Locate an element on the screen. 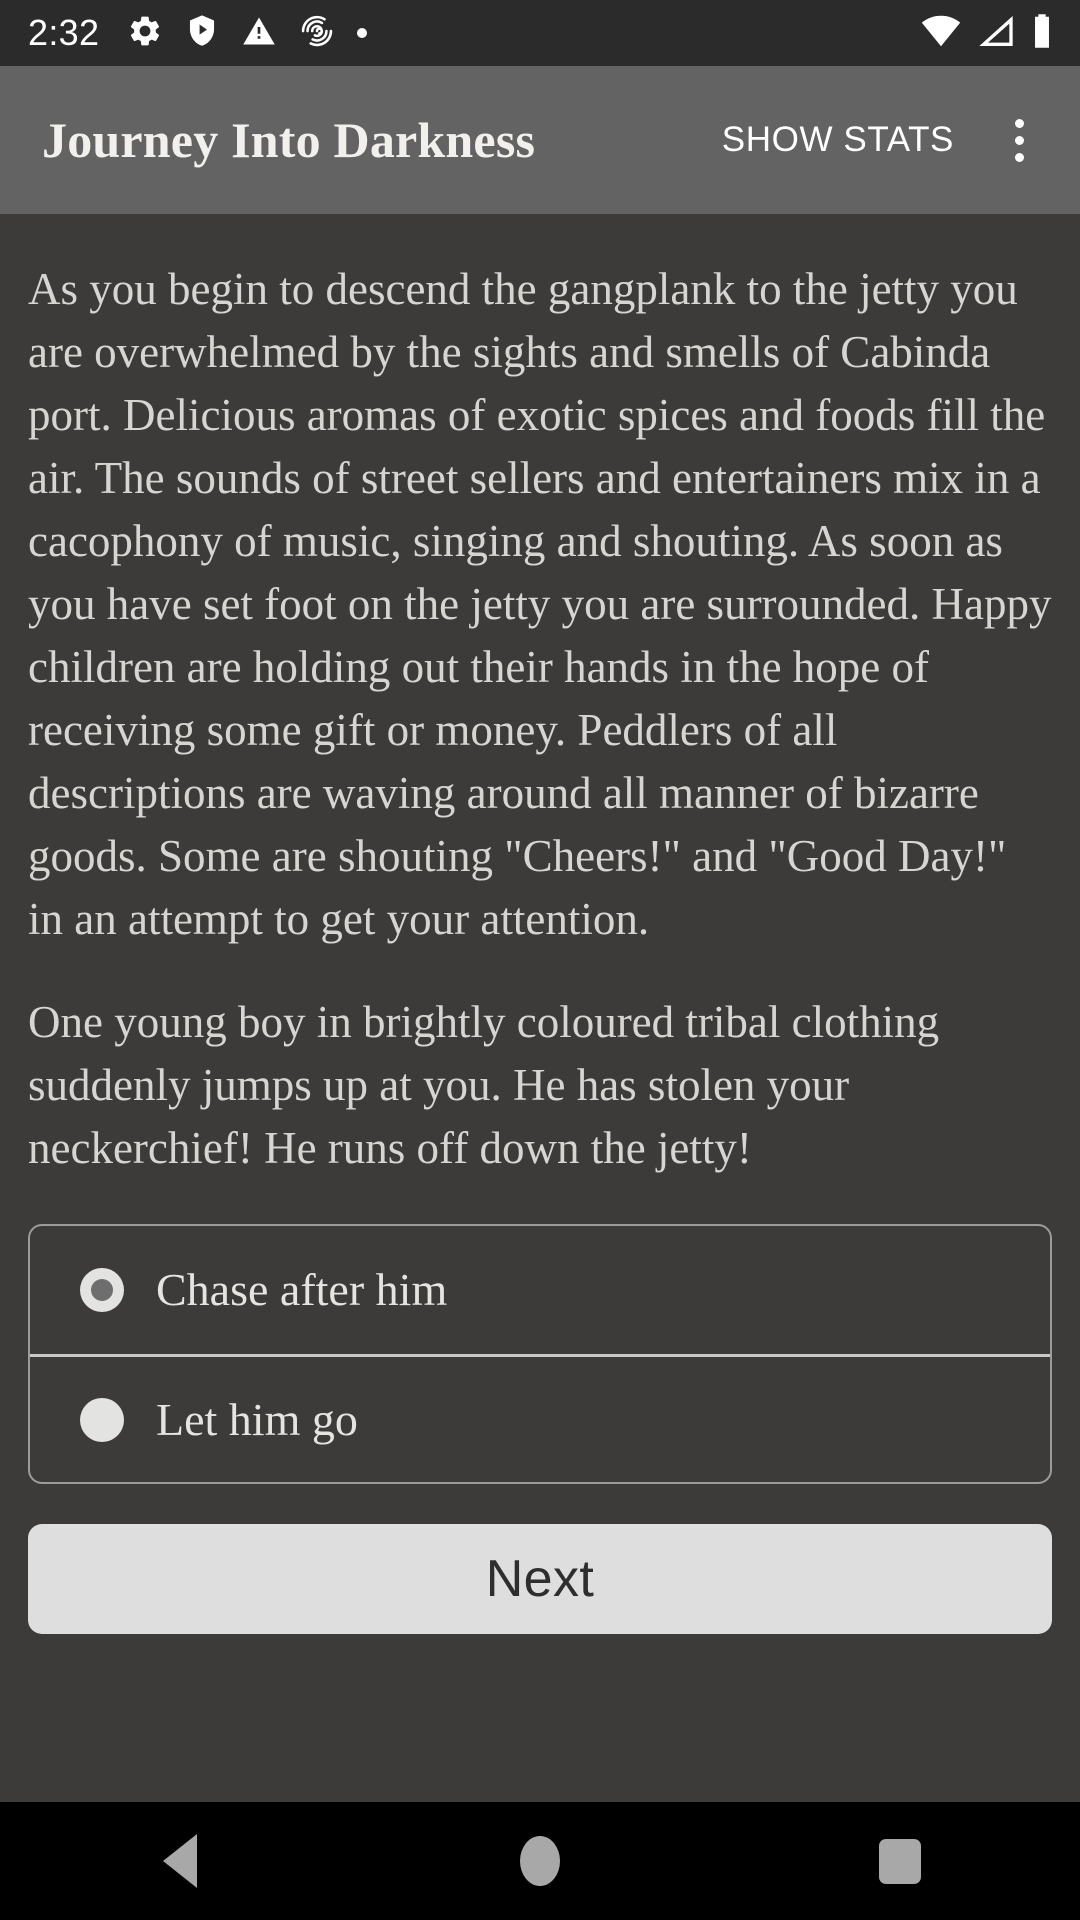 The width and height of the screenshot is (1080, 1920). choice-option-chase-after-him: Chase after him is located at coordinates (540, 1290).